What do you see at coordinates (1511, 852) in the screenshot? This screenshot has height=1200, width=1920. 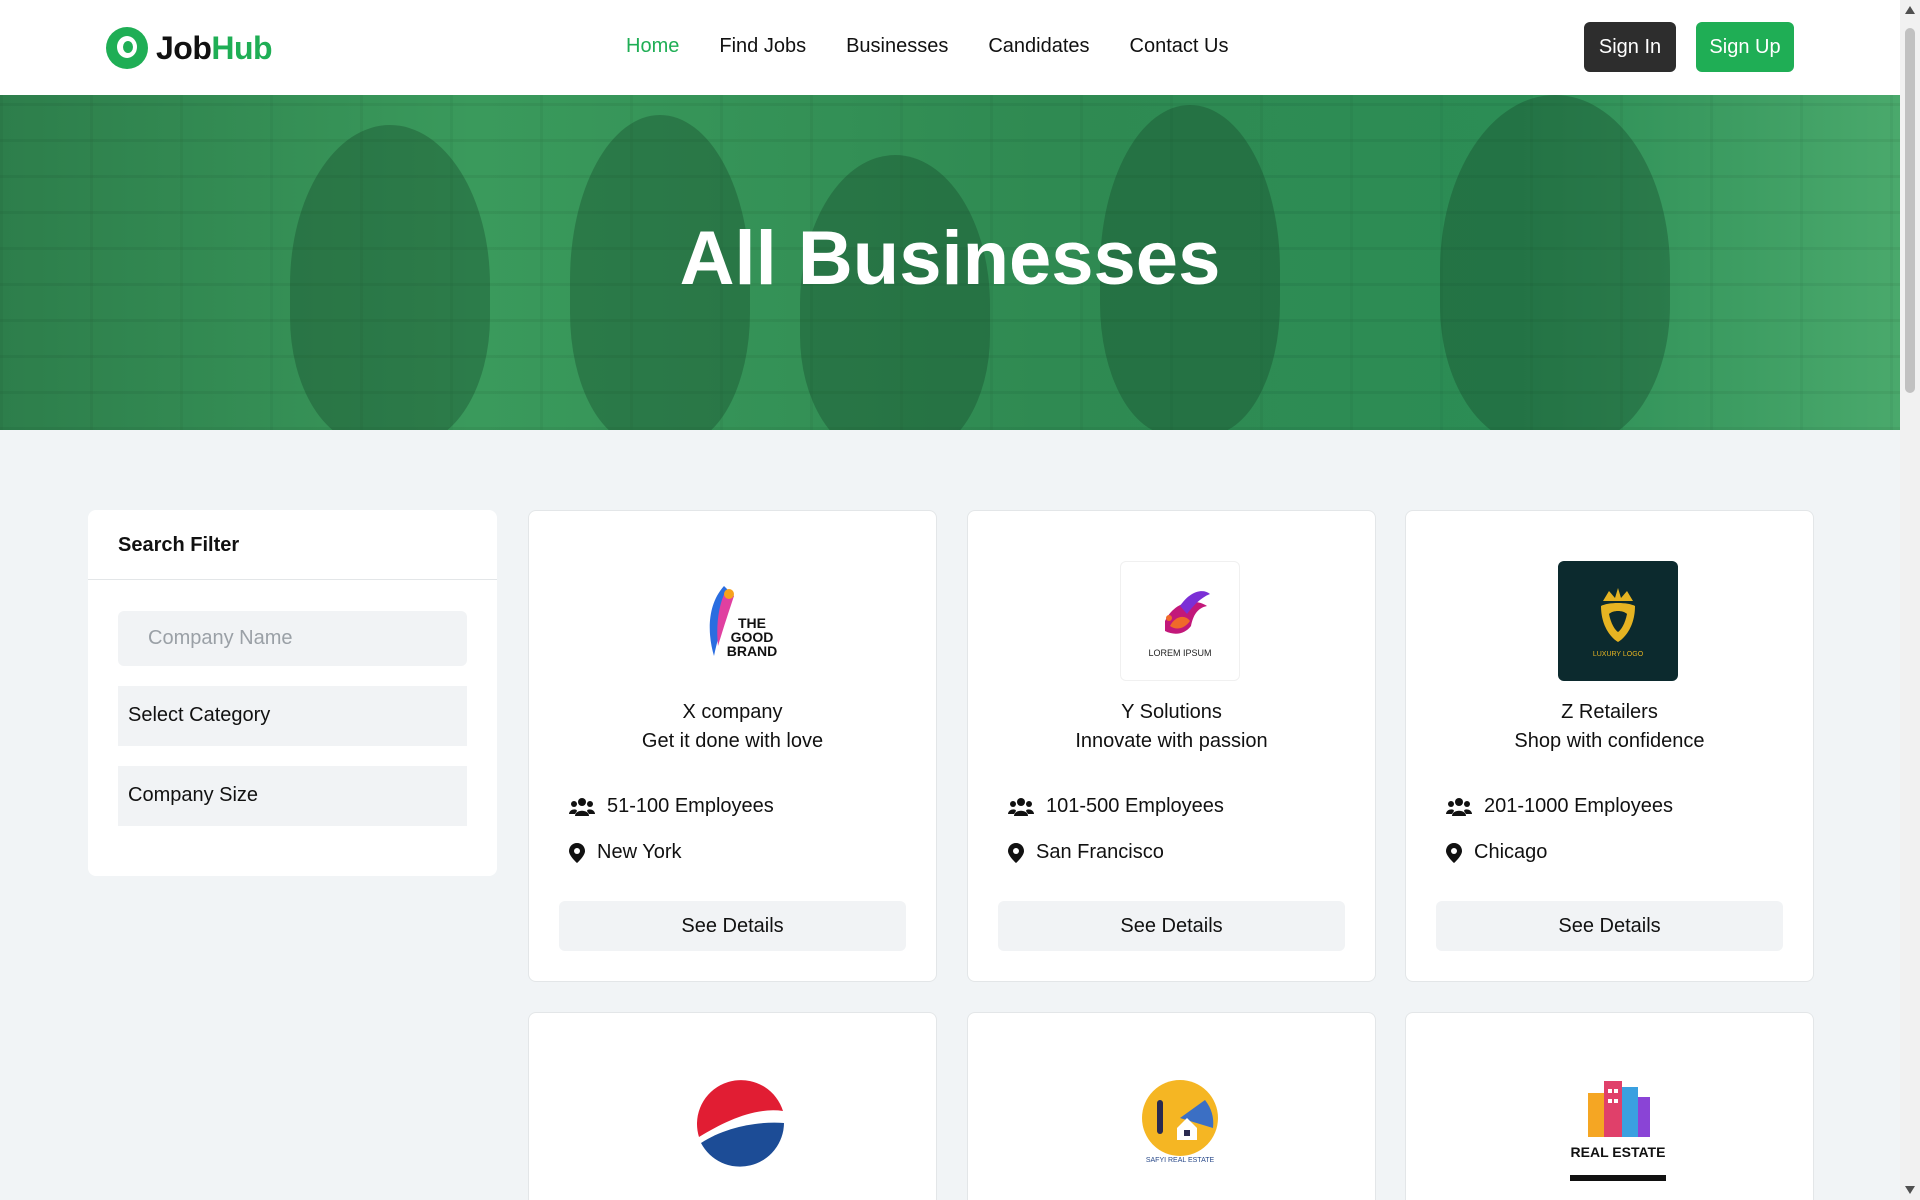 I see `company-location: Chicago` at bounding box center [1511, 852].